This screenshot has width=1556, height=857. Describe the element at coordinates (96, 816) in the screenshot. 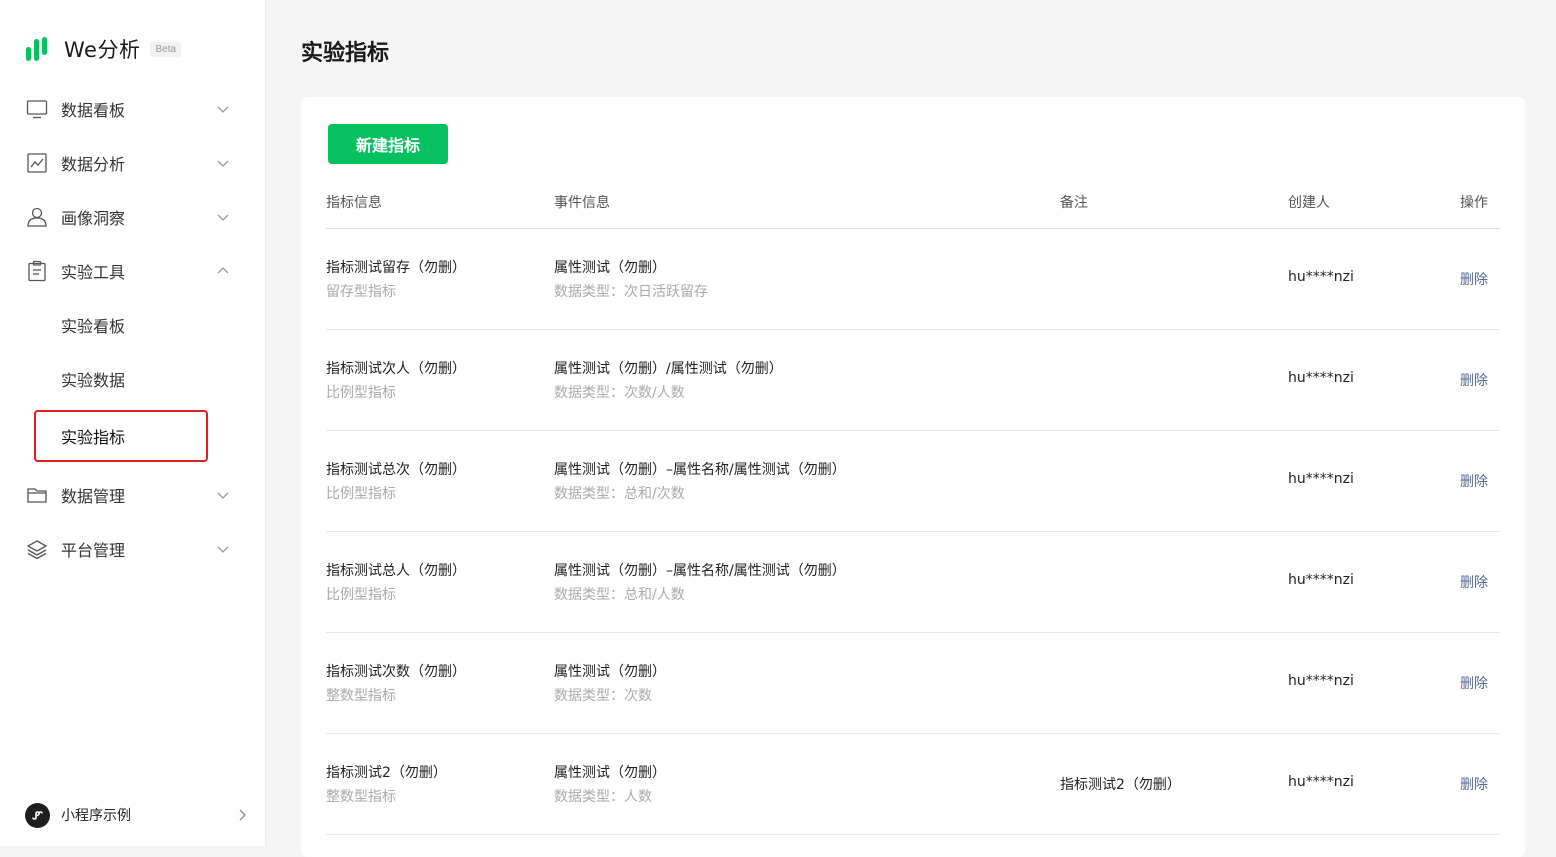

I see `mini-program-label: 小程序示例` at that location.